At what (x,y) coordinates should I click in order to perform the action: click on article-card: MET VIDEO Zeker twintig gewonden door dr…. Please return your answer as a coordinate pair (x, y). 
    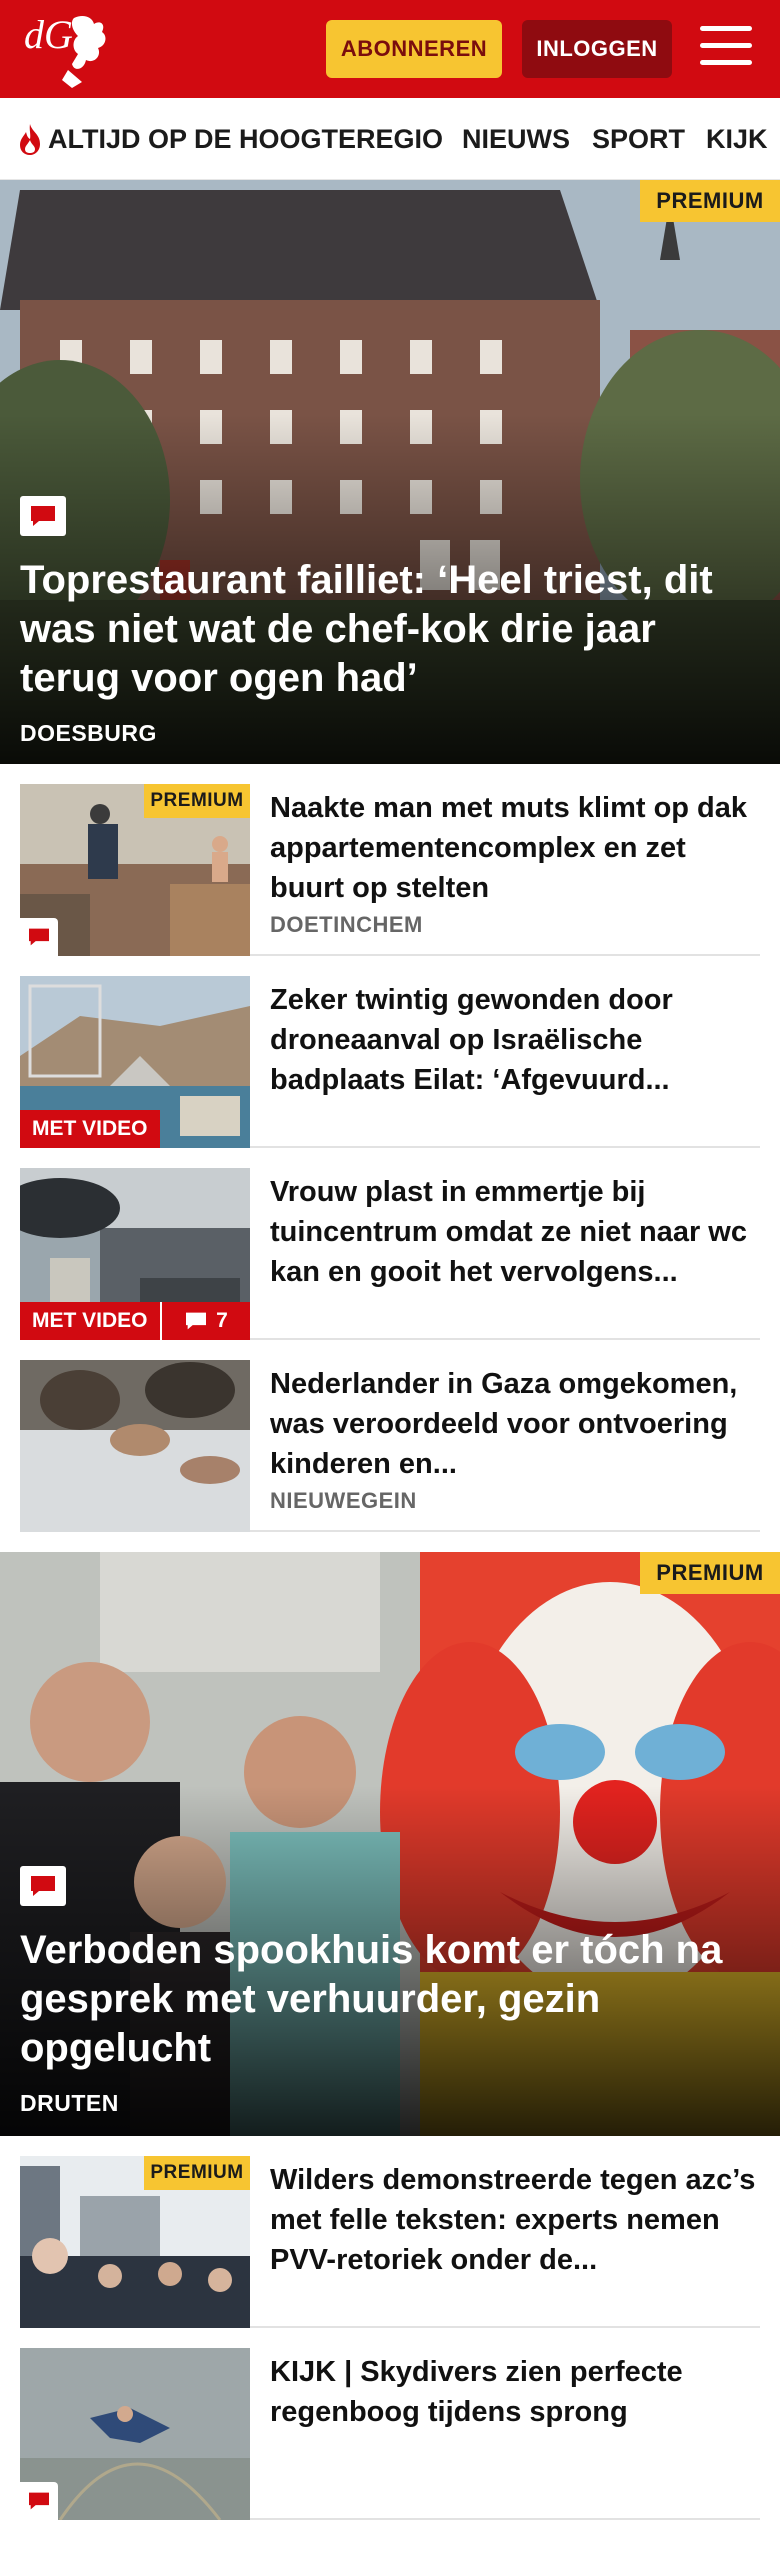
    Looking at the image, I should click on (390, 1062).